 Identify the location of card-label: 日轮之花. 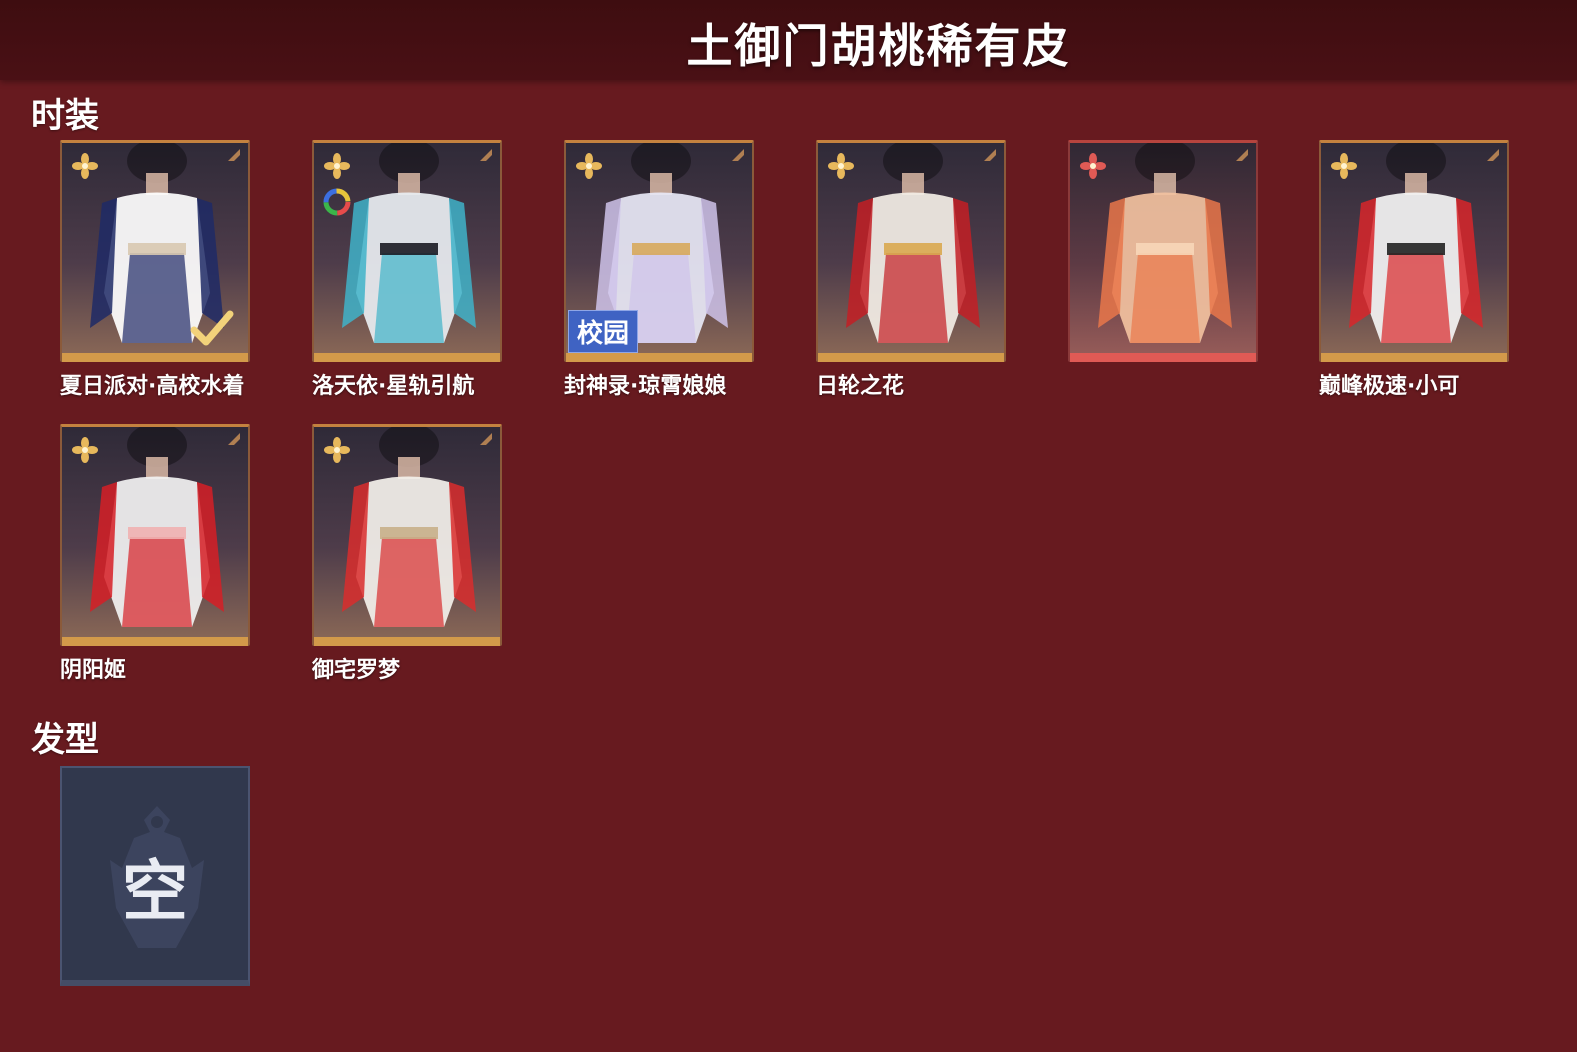
(860, 386).